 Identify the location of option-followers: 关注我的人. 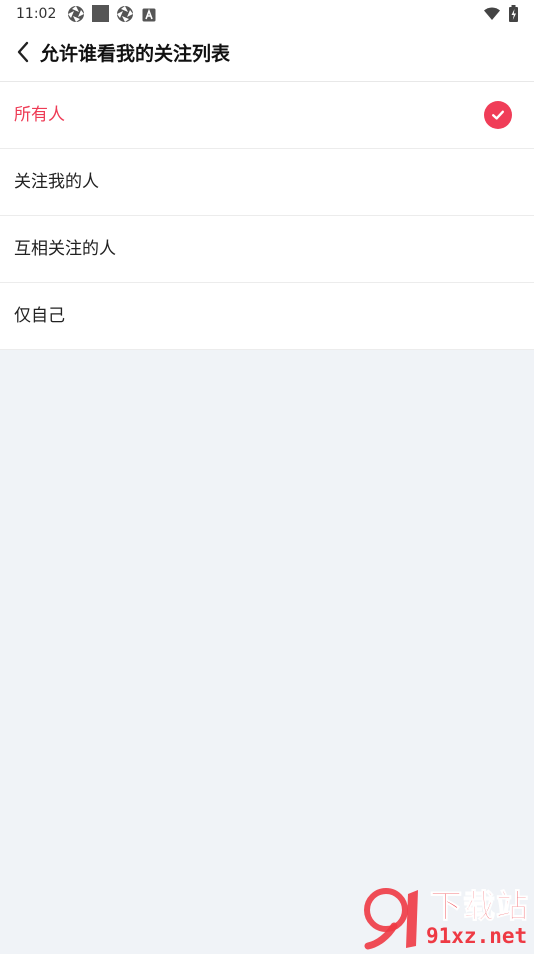
(267, 182).